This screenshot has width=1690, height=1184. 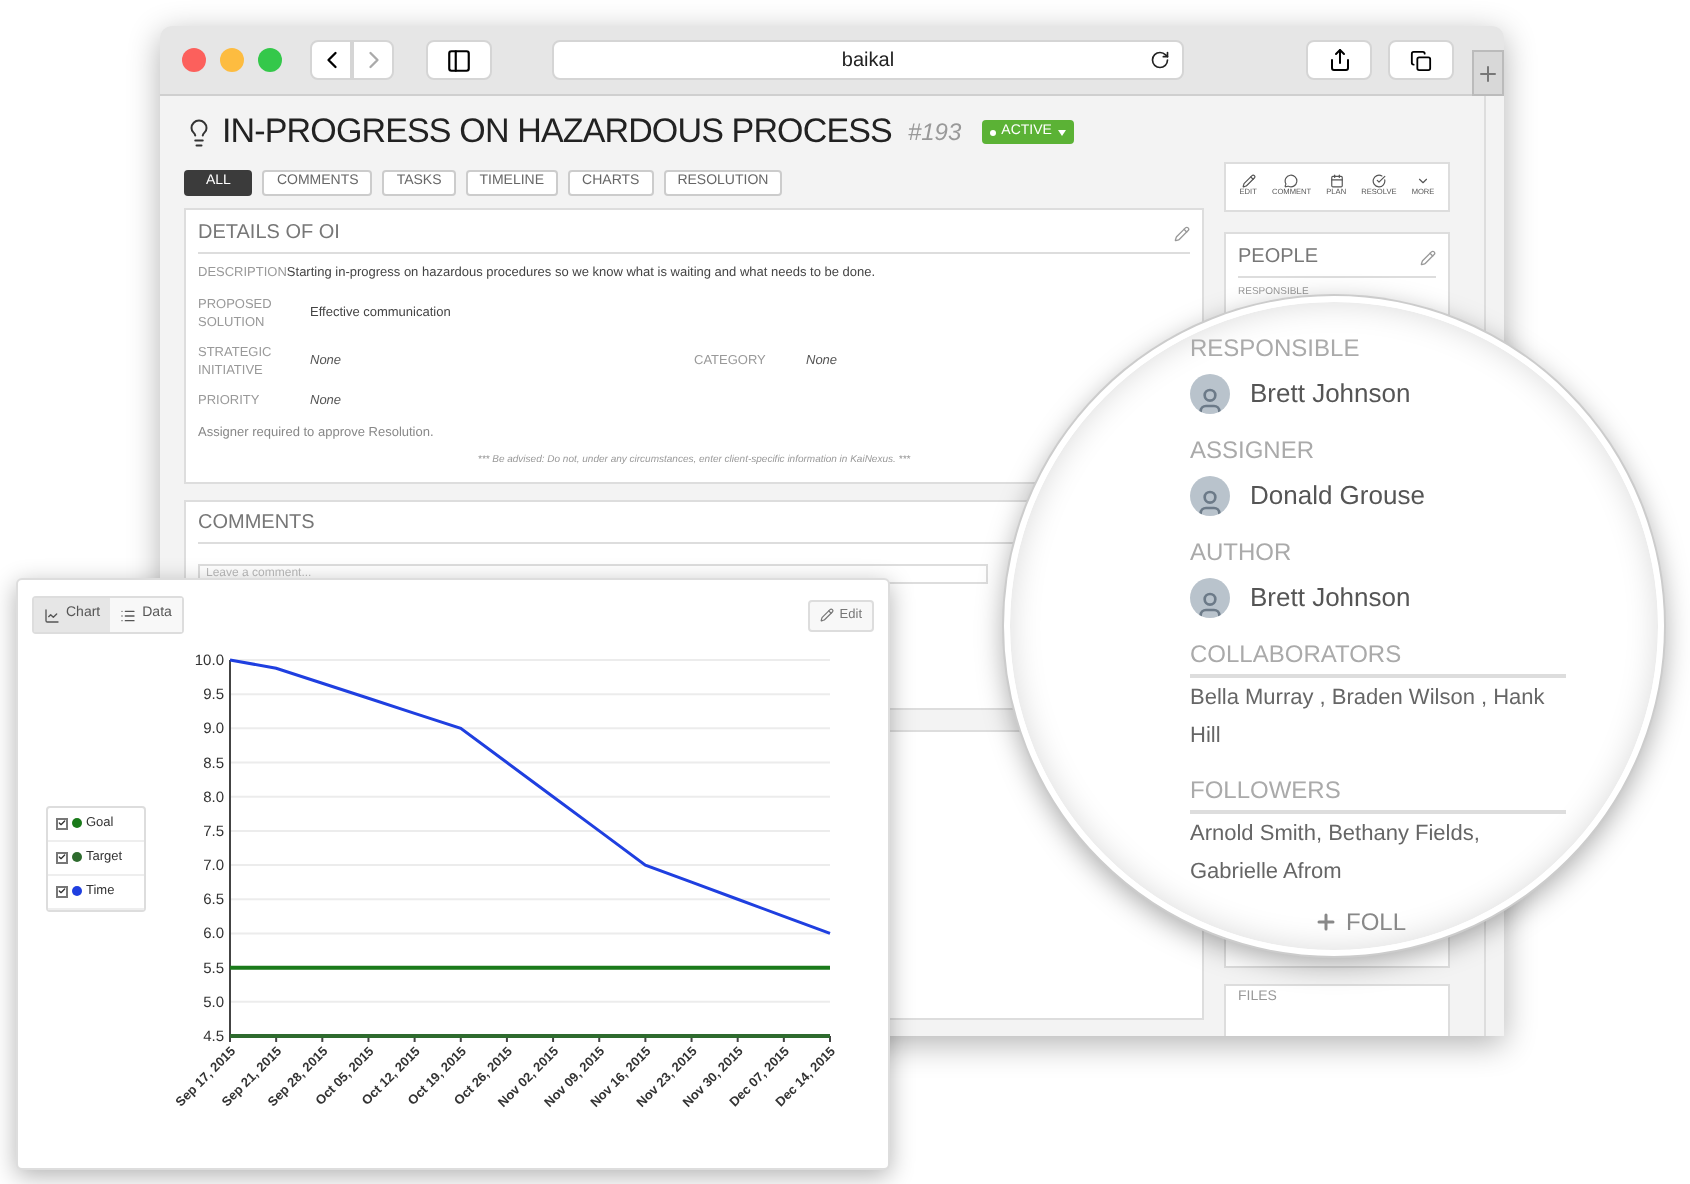 I want to click on plan-icon, so click(x=1336, y=181).